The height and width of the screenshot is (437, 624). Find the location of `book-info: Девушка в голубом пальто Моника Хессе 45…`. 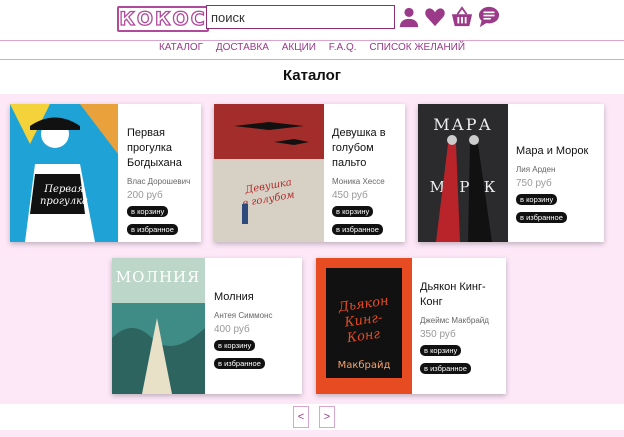

book-info: Девушка в голубом пальто Моника Хессе 45… is located at coordinates (367, 181).